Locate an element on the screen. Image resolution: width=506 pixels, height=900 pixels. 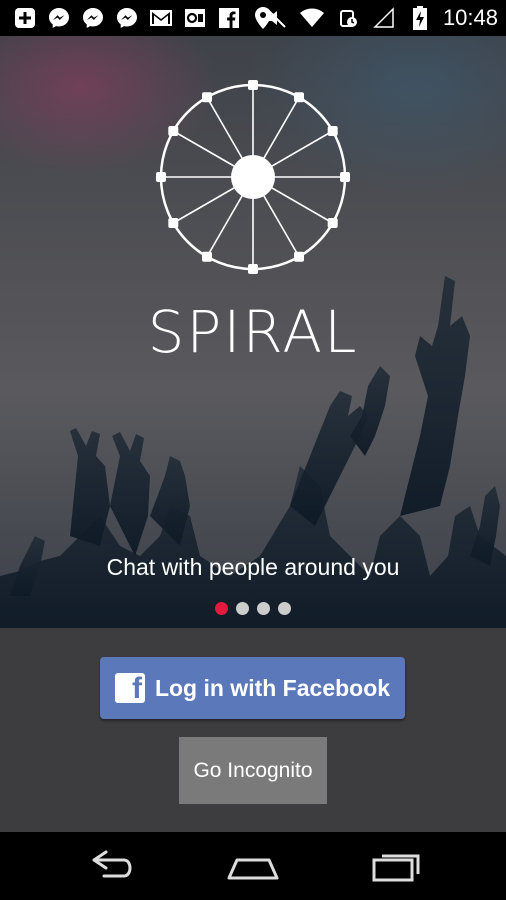
home-icon is located at coordinates (253, 869).